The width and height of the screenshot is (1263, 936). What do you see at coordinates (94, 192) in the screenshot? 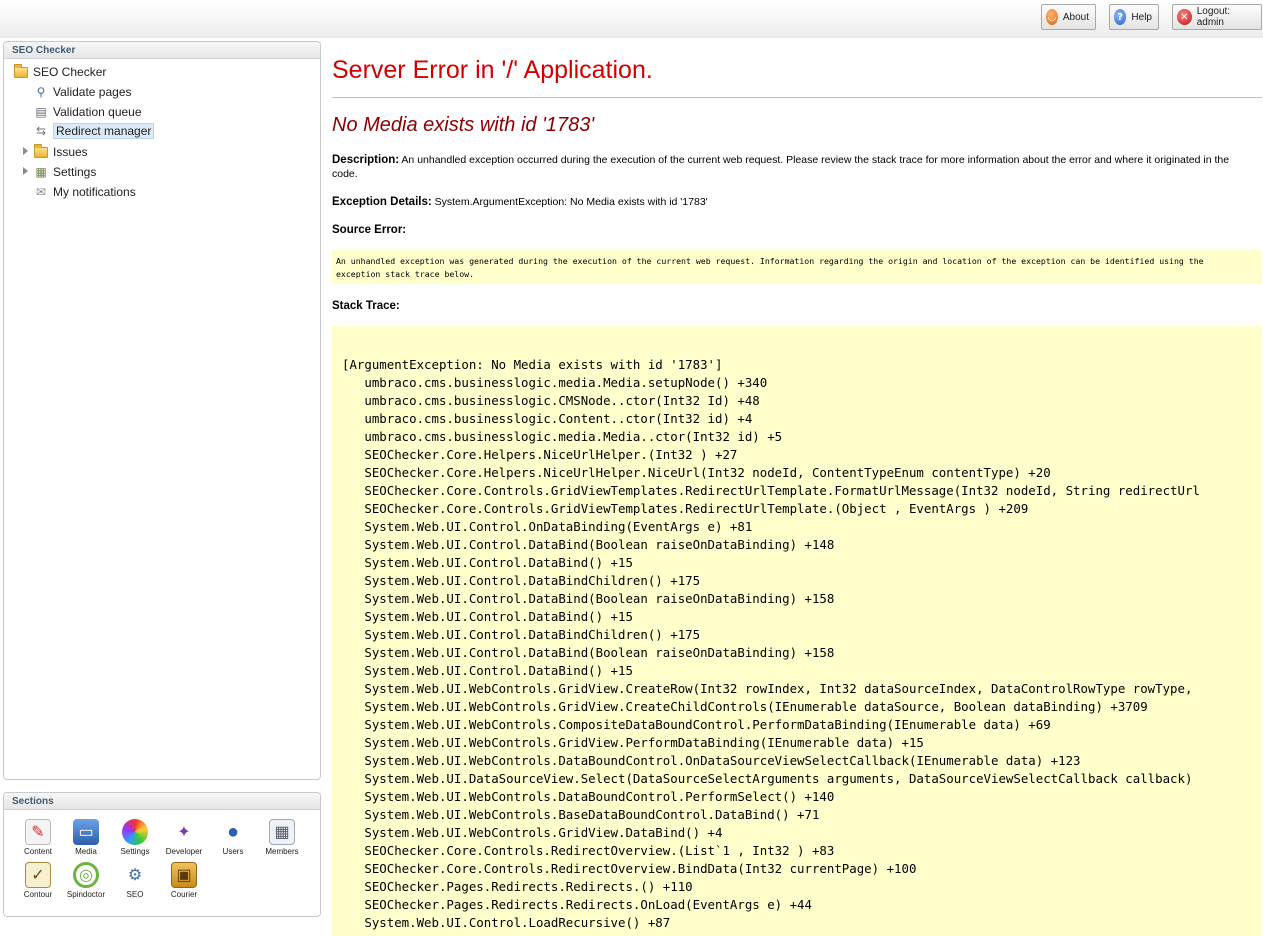
I see `tree-item-label: My notifications` at bounding box center [94, 192].